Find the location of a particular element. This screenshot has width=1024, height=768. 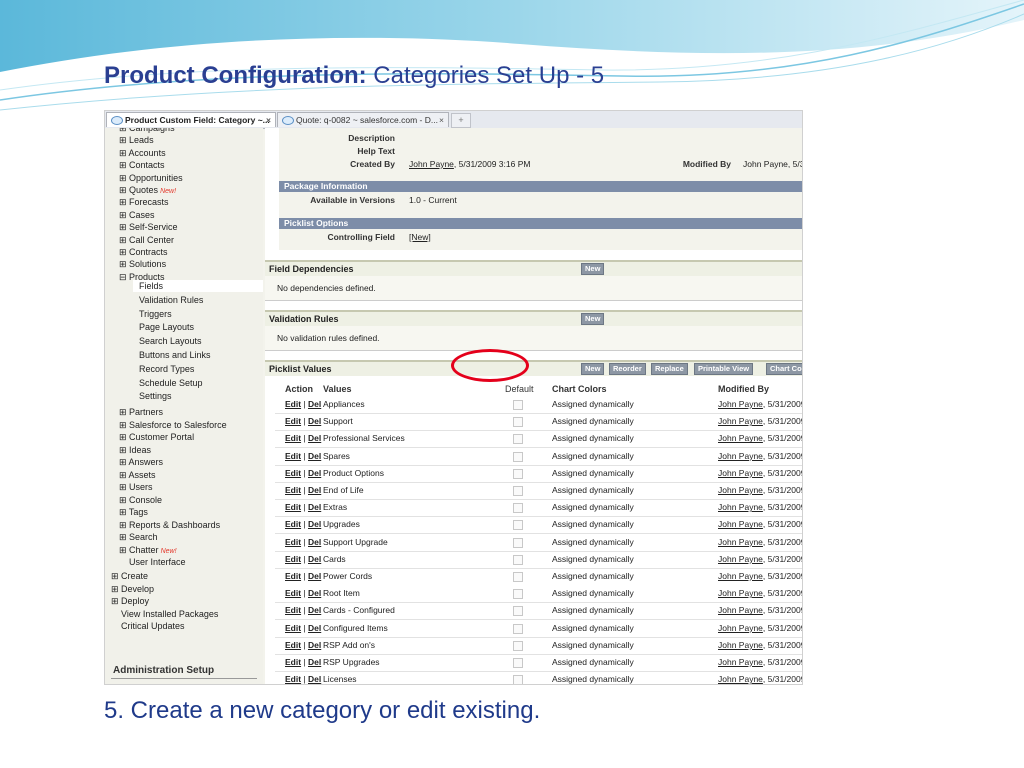

sidebar-item: ⊞ Contacts is located at coordinates (142, 165).